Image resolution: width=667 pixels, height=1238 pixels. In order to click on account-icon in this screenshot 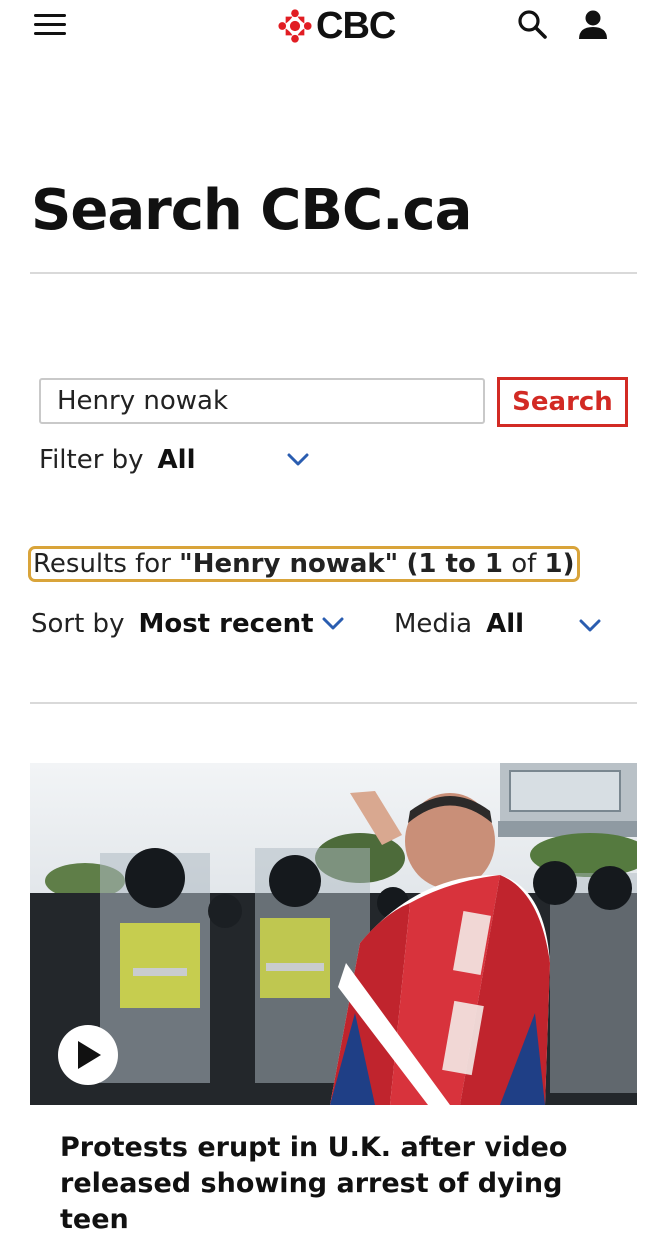, I will do `click(593, 25)`.